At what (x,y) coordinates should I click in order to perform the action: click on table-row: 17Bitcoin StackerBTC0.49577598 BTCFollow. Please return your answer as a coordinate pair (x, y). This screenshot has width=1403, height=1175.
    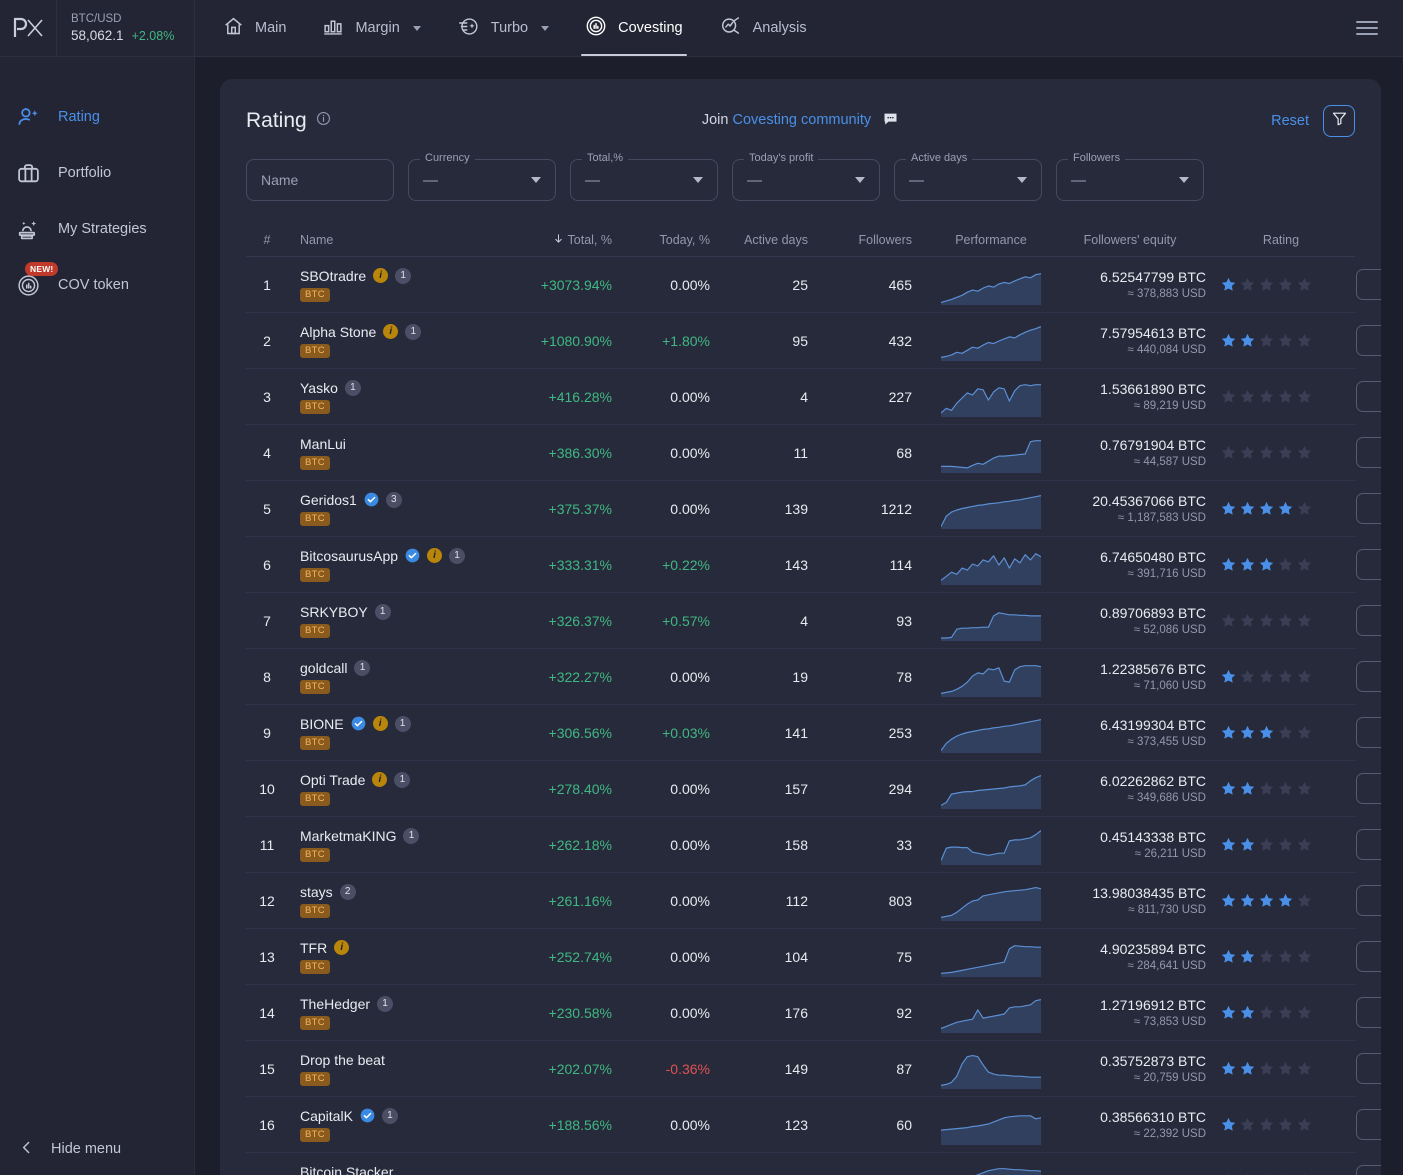
    Looking at the image, I should click on (813, 1164).